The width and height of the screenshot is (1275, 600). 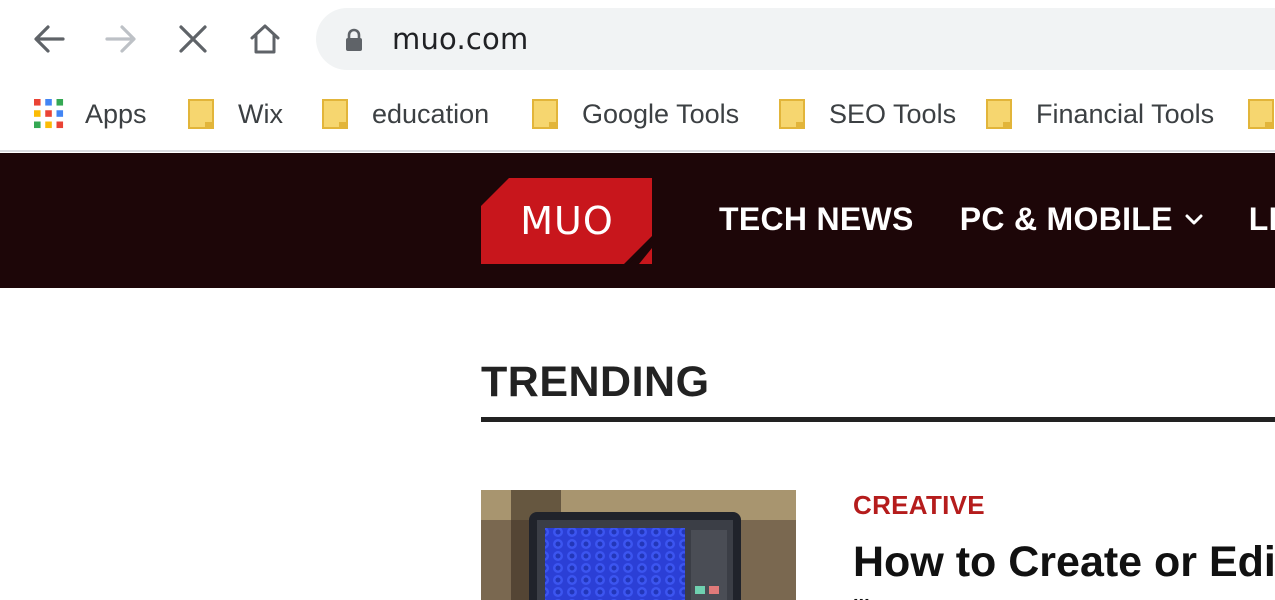 I want to click on back-arrow-icon, so click(x=49, y=39).